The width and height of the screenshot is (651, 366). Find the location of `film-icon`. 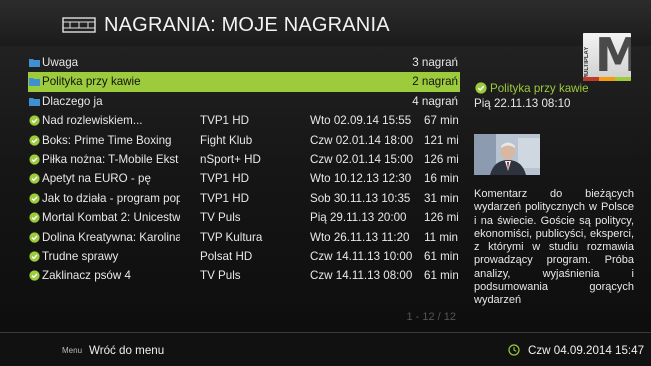

film-icon is located at coordinates (79, 25).